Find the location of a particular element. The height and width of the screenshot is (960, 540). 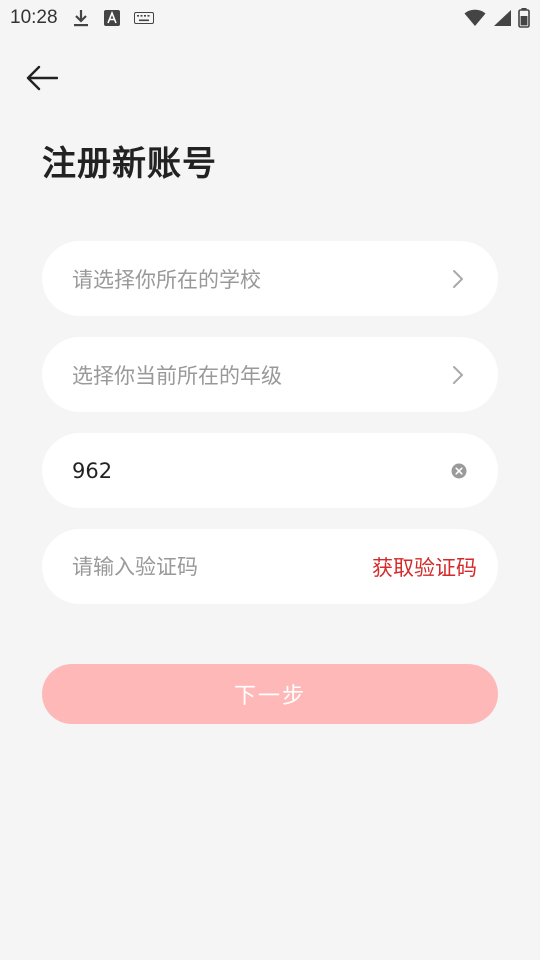

back-button is located at coordinates (42, 78).